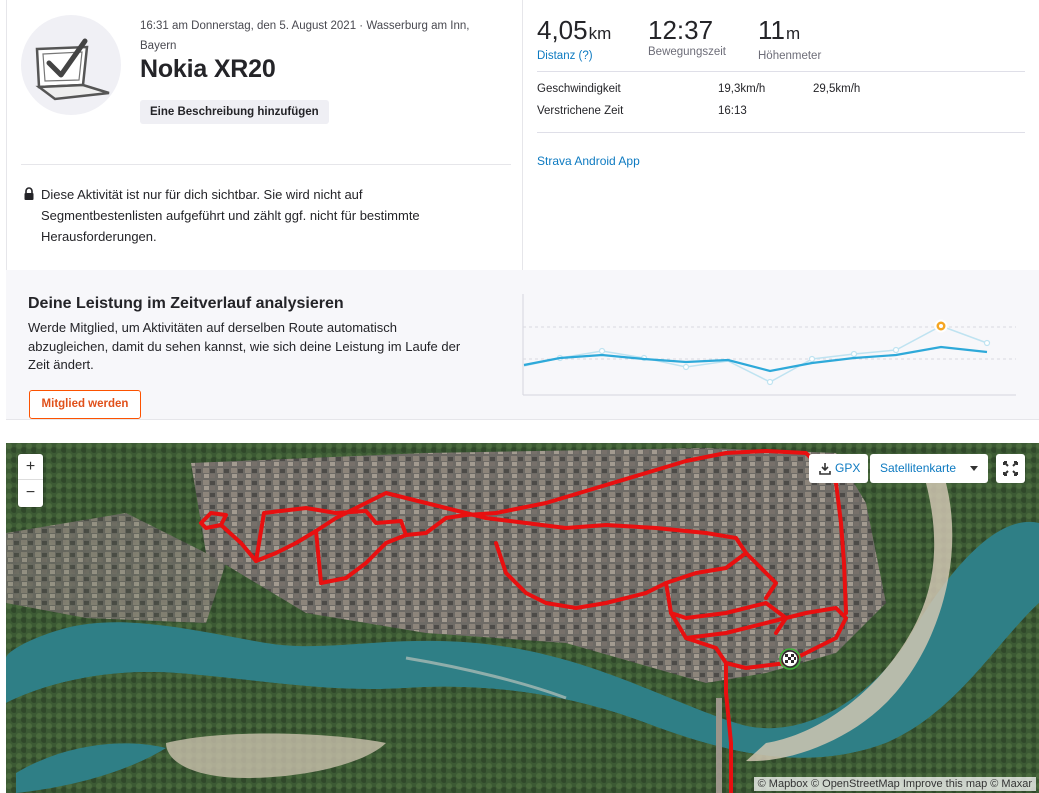 This screenshot has width=1039, height=793. I want to click on bridge, so click(719, 745).